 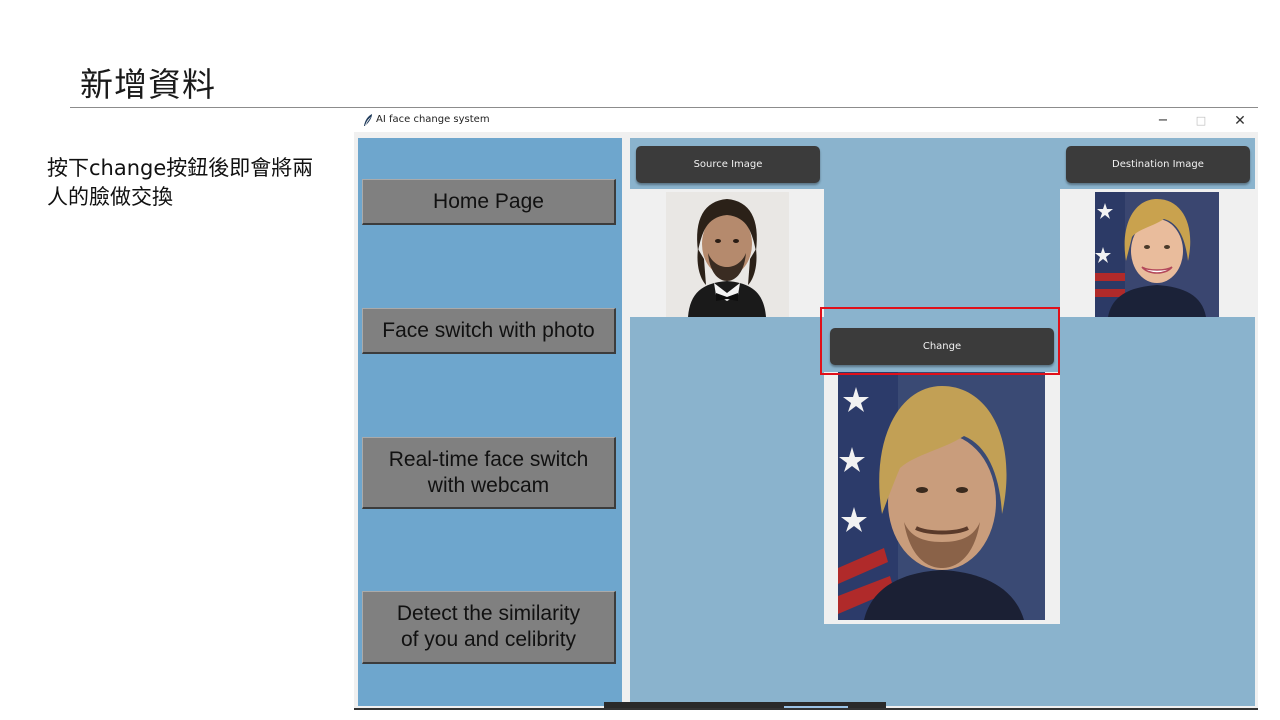 What do you see at coordinates (806, 709) in the screenshot?
I see `window-bottom-edge` at bounding box center [806, 709].